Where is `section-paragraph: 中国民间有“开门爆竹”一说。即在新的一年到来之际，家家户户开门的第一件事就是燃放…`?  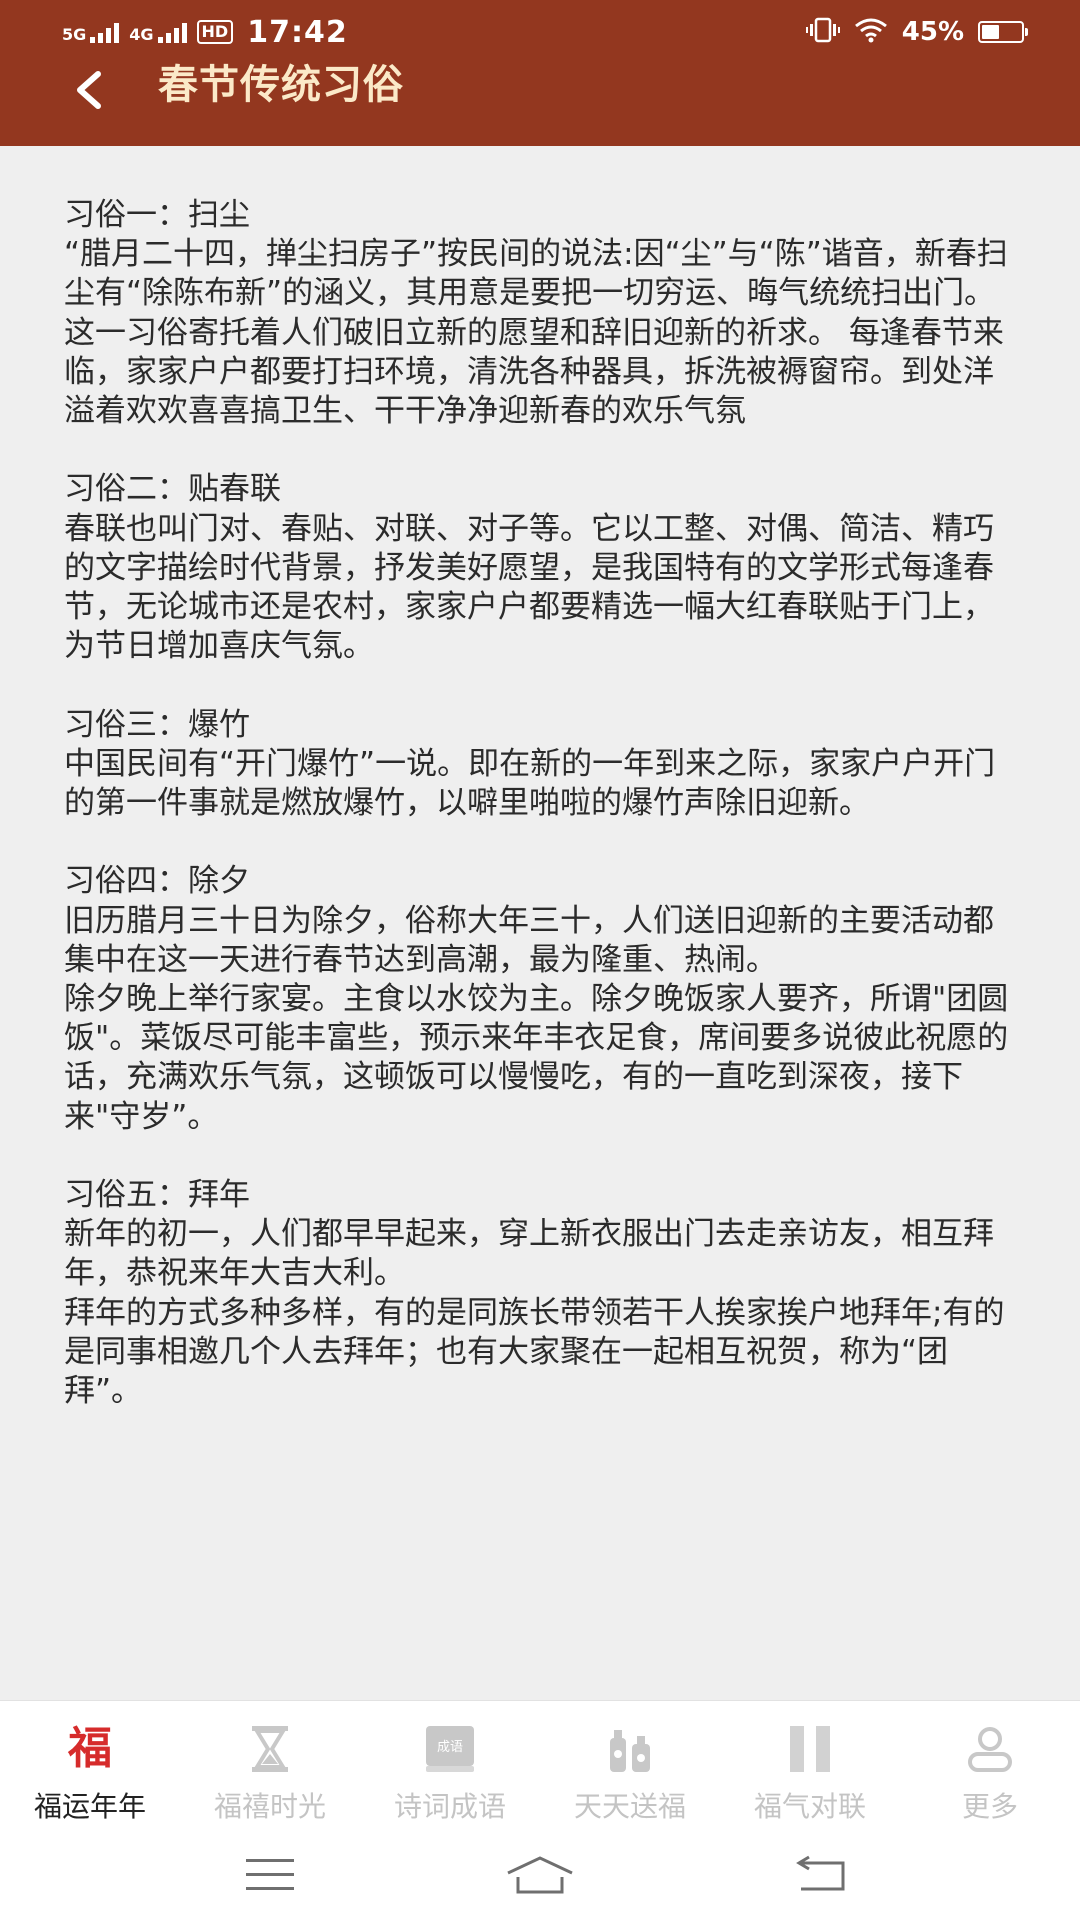 section-paragraph: 中国民间有“开门爆竹”一说。即在新的一年到来之际，家家户户开门的第一件事就是燃放… is located at coordinates (530, 783).